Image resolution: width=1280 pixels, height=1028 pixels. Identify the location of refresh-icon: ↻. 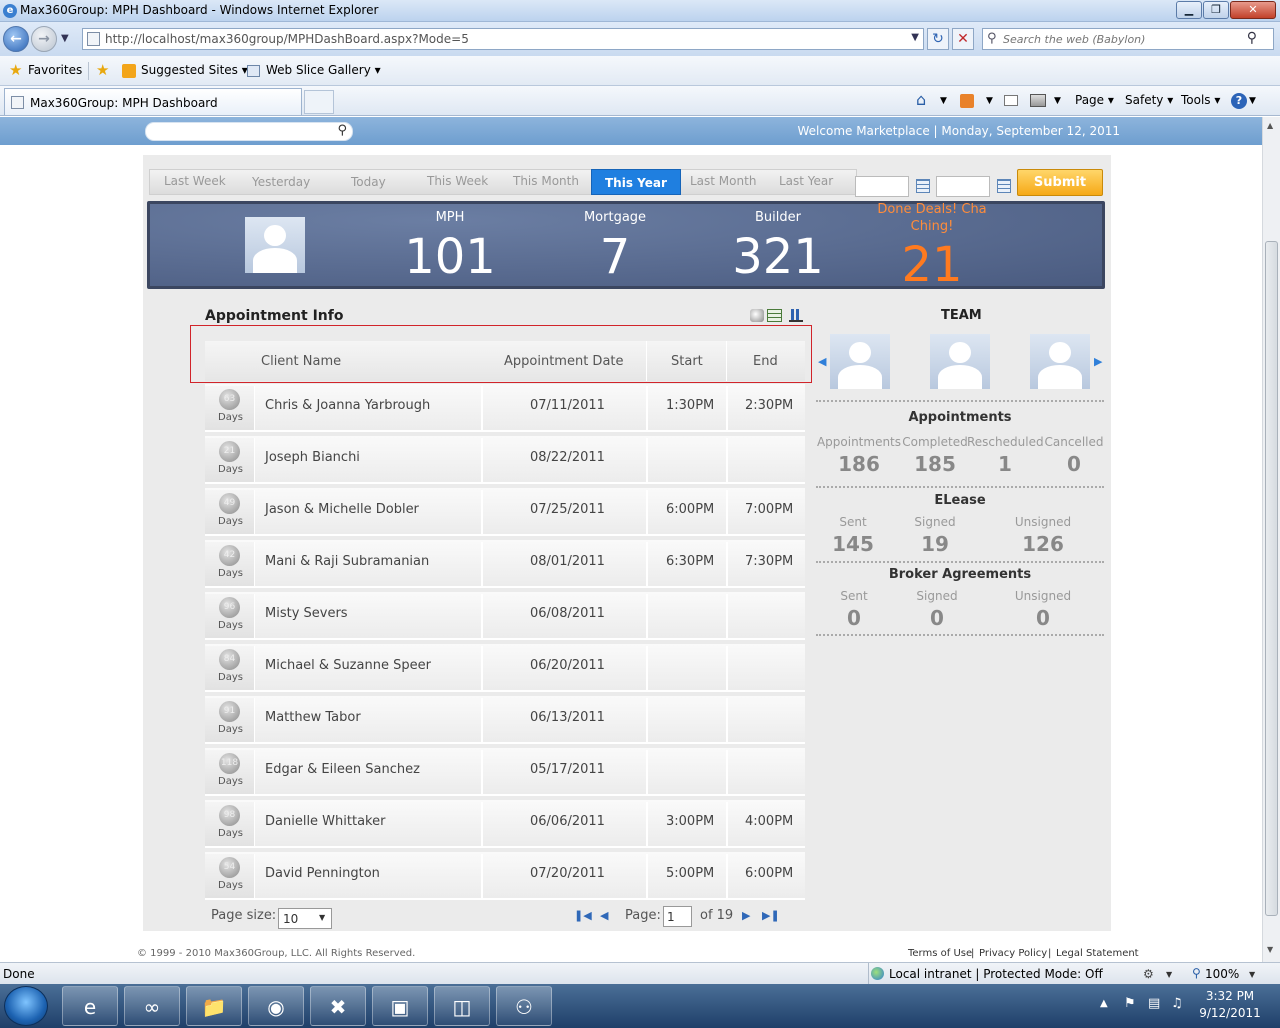
(938, 39).